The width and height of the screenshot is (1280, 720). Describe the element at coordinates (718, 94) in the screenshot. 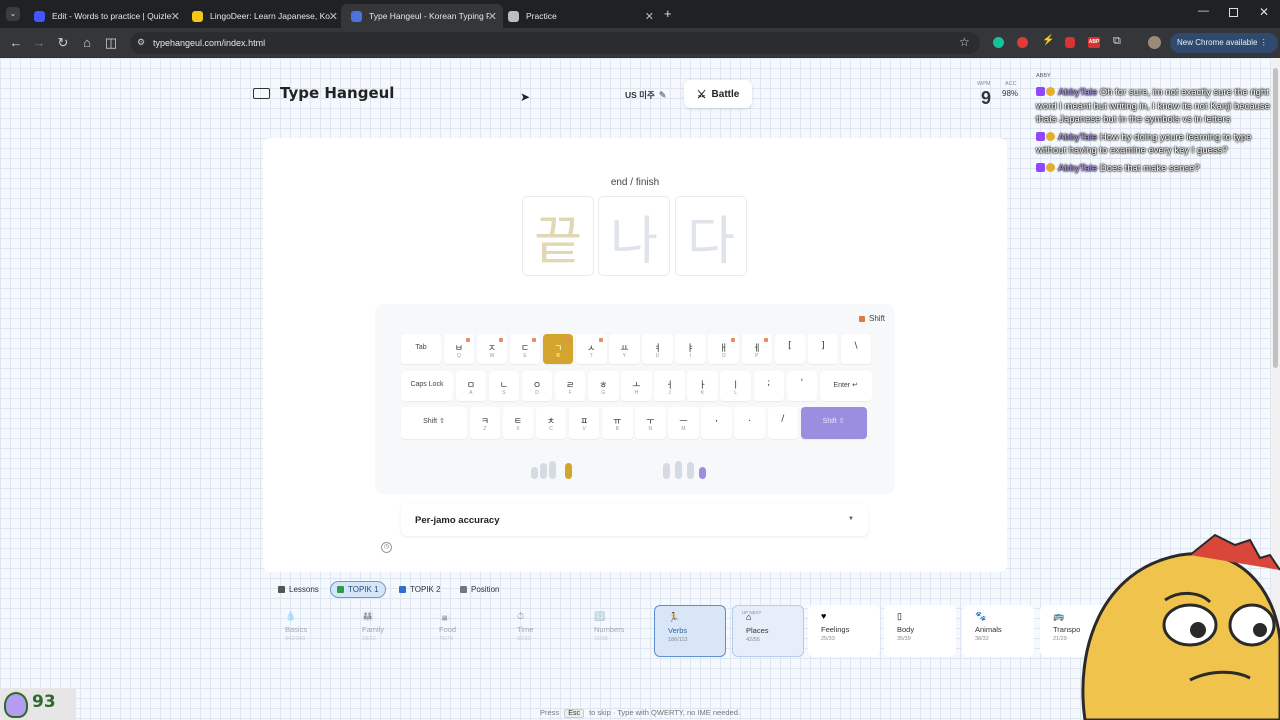

I see `battle-button: ⚔ Battle` at that location.